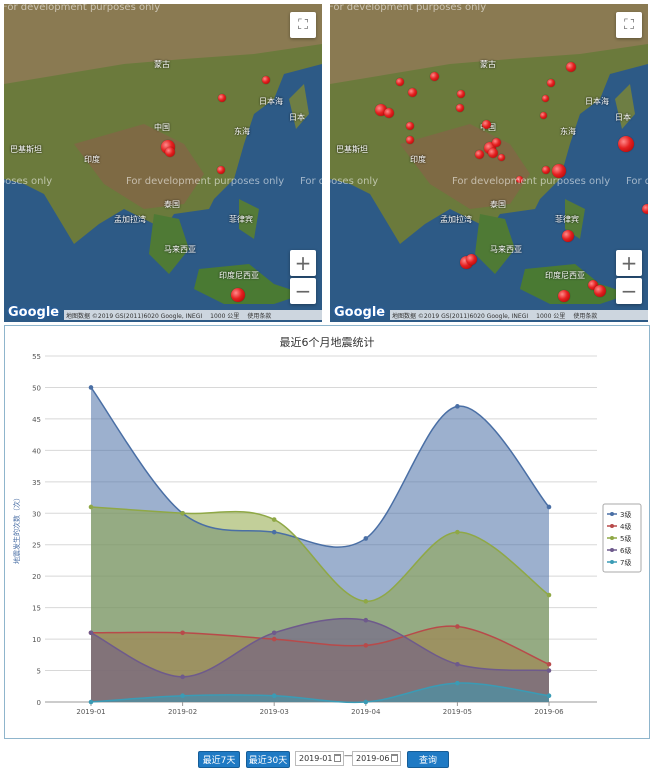 The height and width of the screenshot is (768, 656). What do you see at coordinates (271, 101) in the screenshot?
I see `place-label: 日本海` at bounding box center [271, 101].